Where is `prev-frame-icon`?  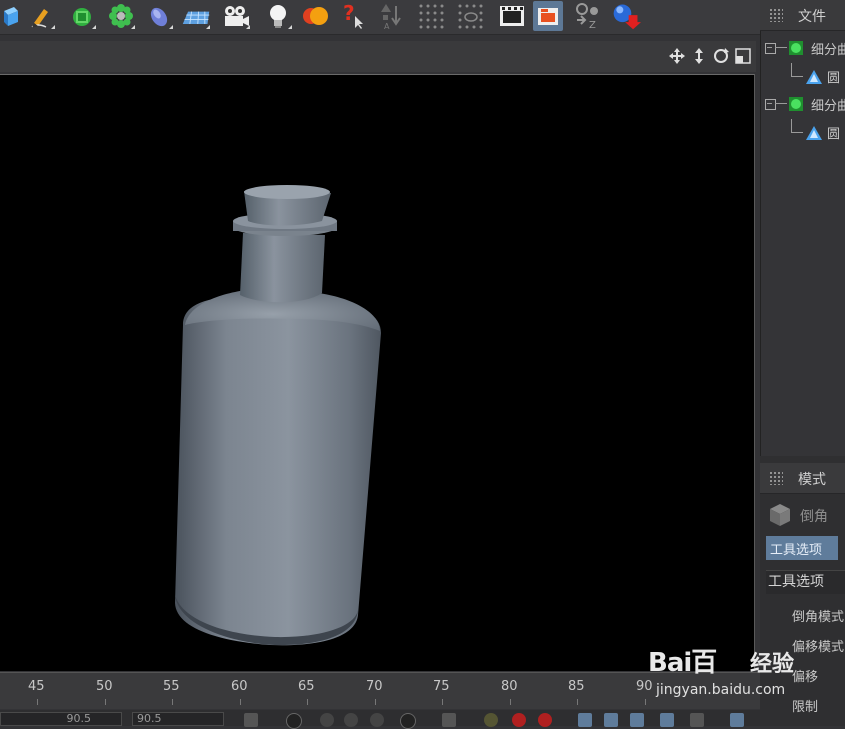
prev-frame-icon is located at coordinates (327, 720).